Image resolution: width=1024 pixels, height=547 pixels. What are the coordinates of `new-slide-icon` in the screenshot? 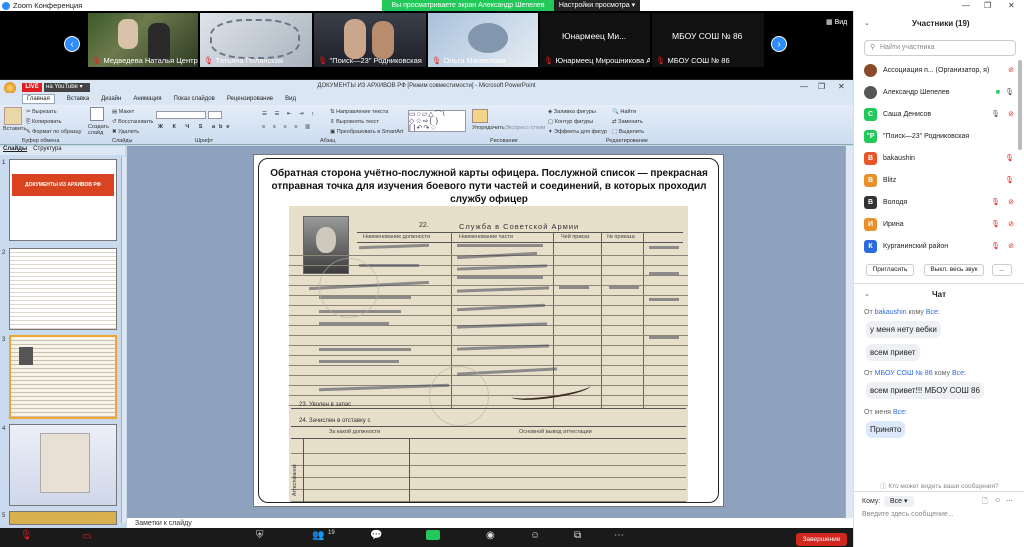 It's located at (97, 114).